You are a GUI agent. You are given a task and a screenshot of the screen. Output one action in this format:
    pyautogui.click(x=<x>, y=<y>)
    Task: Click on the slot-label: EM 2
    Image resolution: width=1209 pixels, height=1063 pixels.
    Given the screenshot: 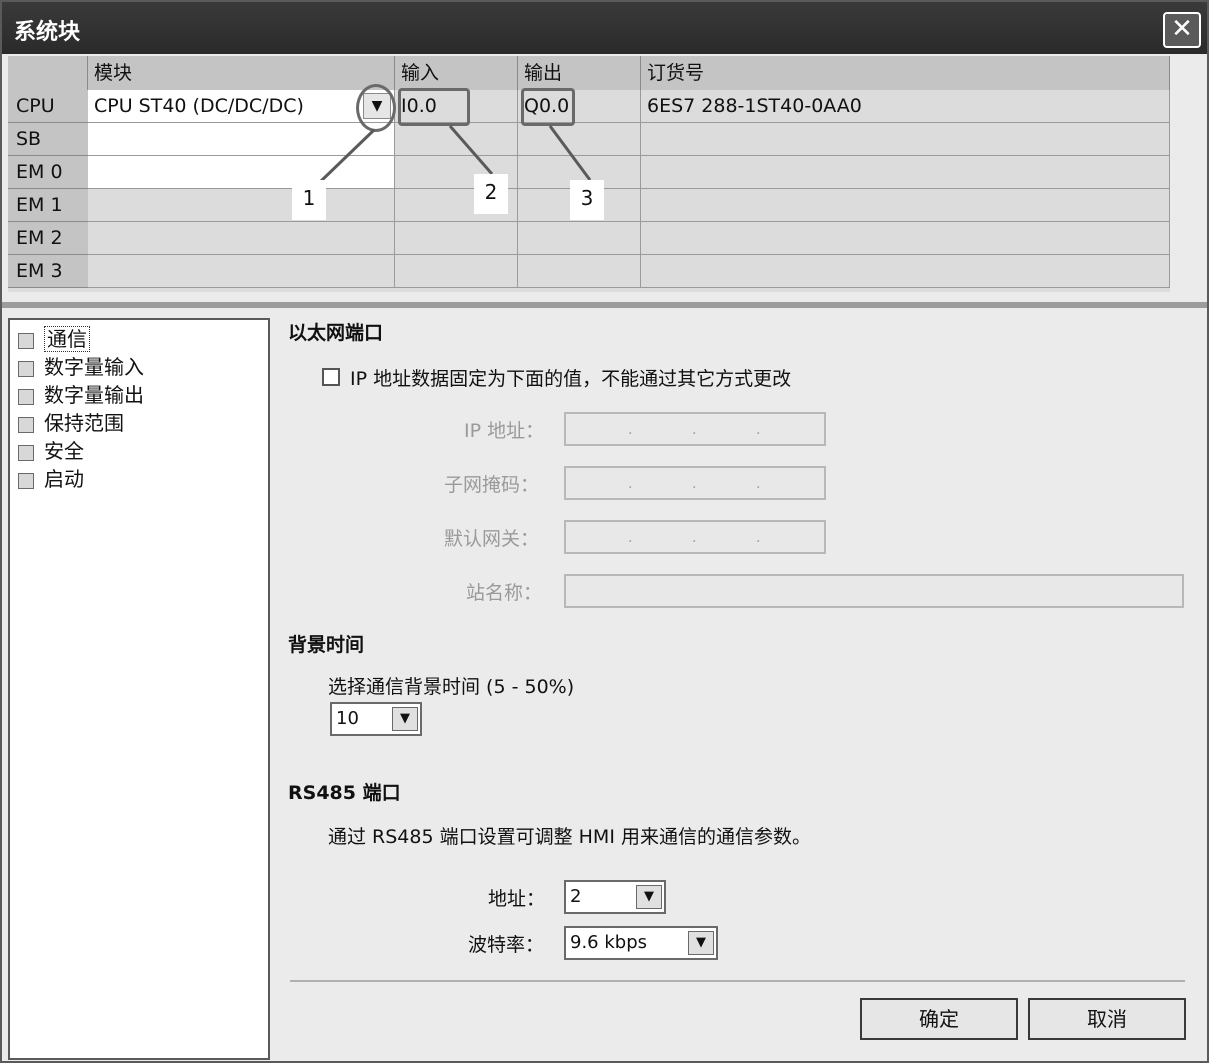 What is the action you would take?
    pyautogui.click(x=48, y=238)
    